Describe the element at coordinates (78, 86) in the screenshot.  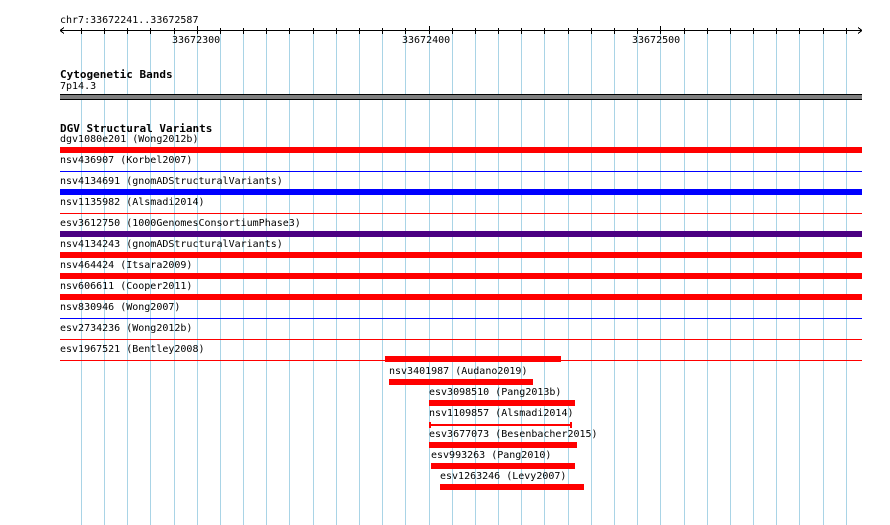
I see `band-label: 7p14.3` at that location.